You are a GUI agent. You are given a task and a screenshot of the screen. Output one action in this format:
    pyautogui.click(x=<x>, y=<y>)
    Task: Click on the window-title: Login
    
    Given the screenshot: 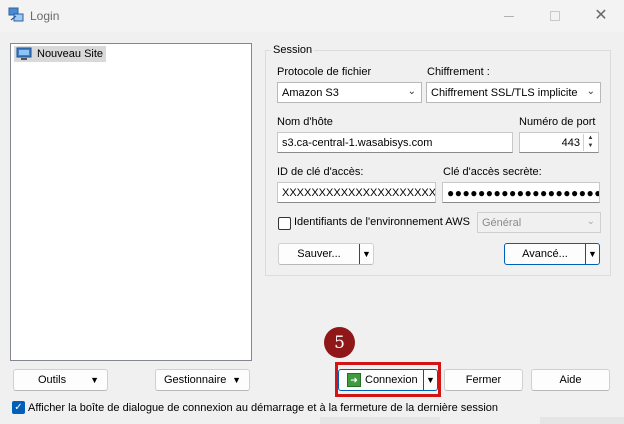 What is the action you would take?
    pyautogui.click(x=45, y=16)
    